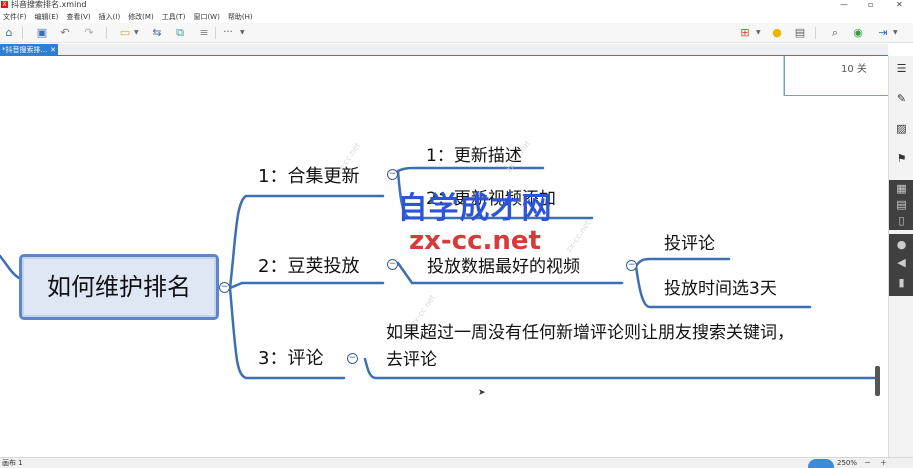  What do you see at coordinates (631, 265) in the screenshot?
I see `collapse-toggle-subtopic-2-1: −` at bounding box center [631, 265].